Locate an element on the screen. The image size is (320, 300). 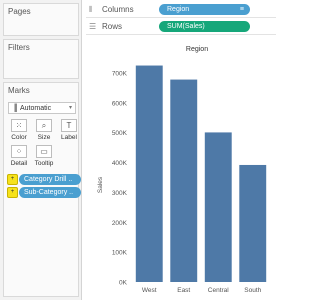
bar-east is located at coordinates (184, 180).